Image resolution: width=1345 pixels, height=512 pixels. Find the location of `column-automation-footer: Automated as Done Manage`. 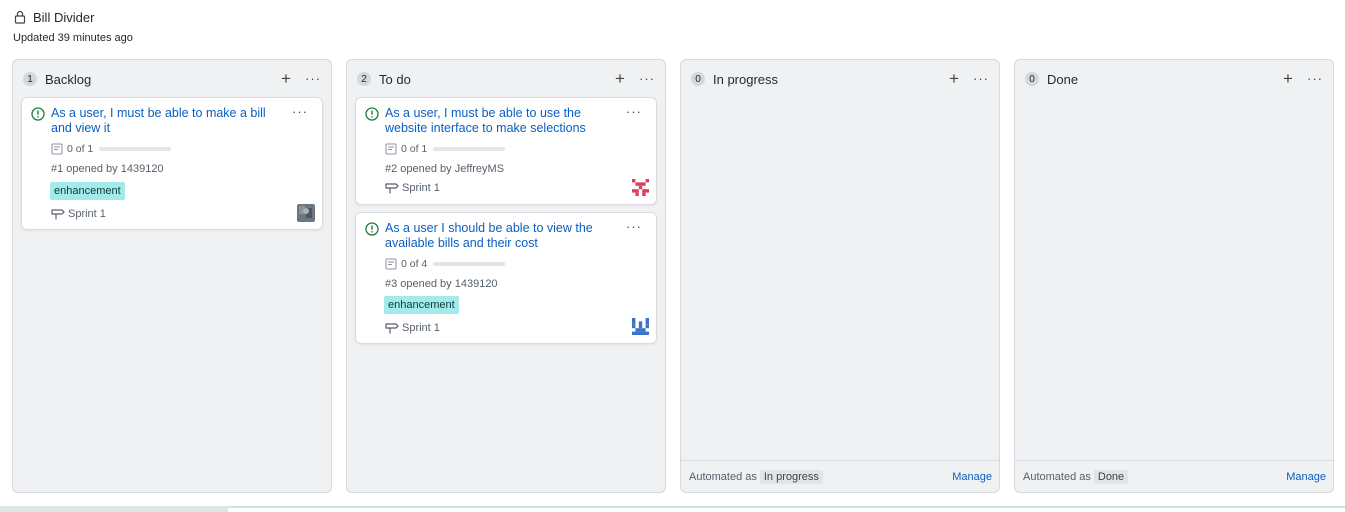

column-automation-footer: Automated as Done Manage is located at coordinates (1174, 476).